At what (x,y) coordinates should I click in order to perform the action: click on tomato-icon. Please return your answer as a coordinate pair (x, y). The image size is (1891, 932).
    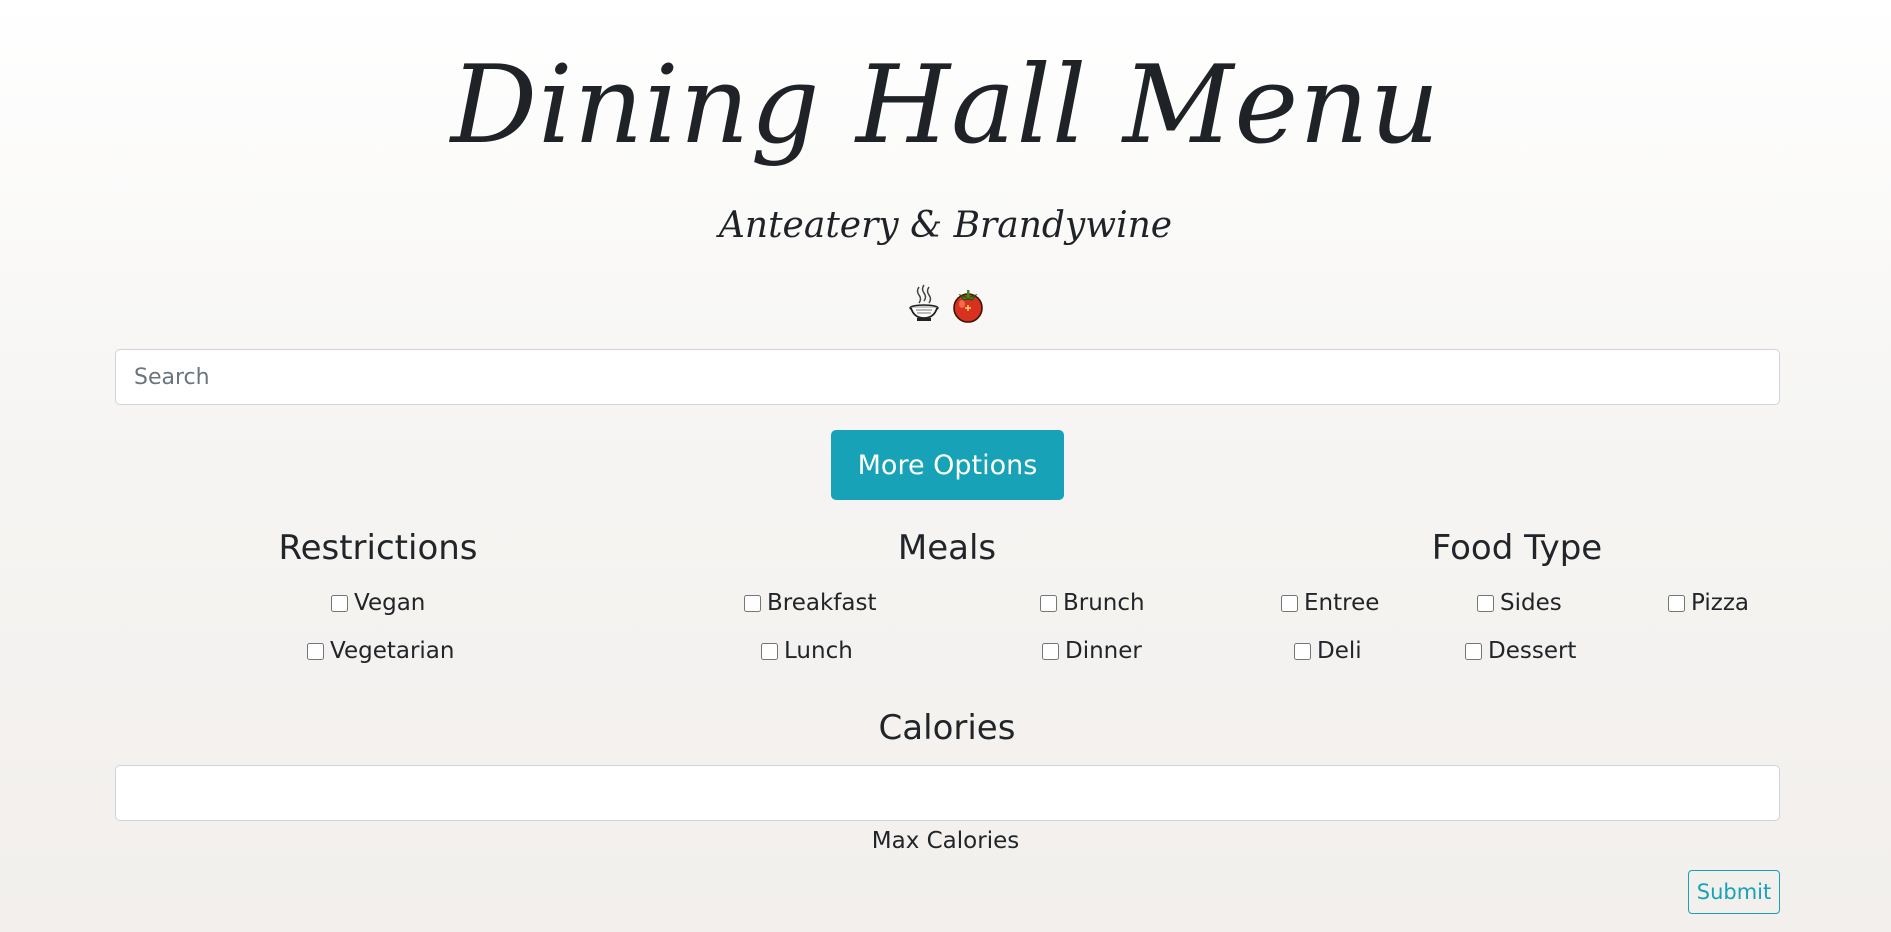
    Looking at the image, I should click on (968, 304).